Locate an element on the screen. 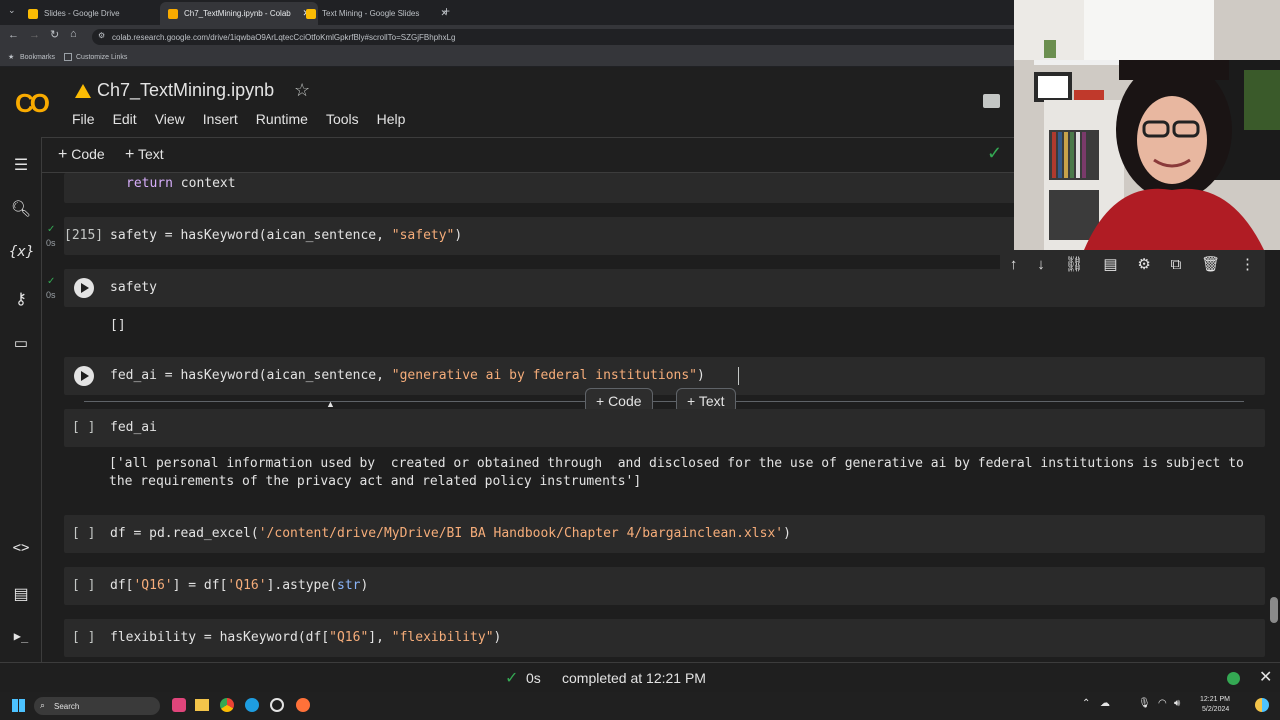 The height and width of the screenshot is (720, 1280). add-text-button: + Text is located at coordinates (144, 155).